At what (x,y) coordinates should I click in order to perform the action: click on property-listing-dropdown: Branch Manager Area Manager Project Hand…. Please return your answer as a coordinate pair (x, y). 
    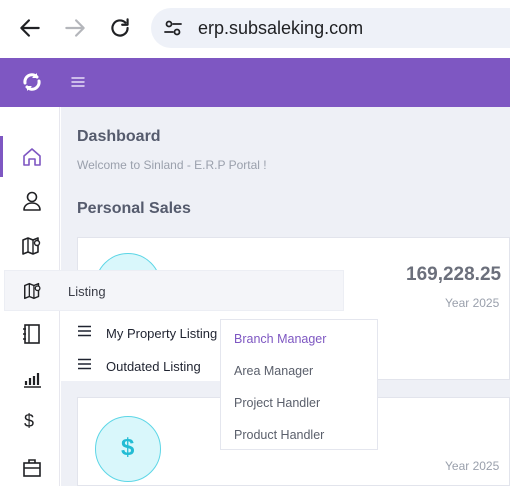
    Looking at the image, I should click on (299, 384).